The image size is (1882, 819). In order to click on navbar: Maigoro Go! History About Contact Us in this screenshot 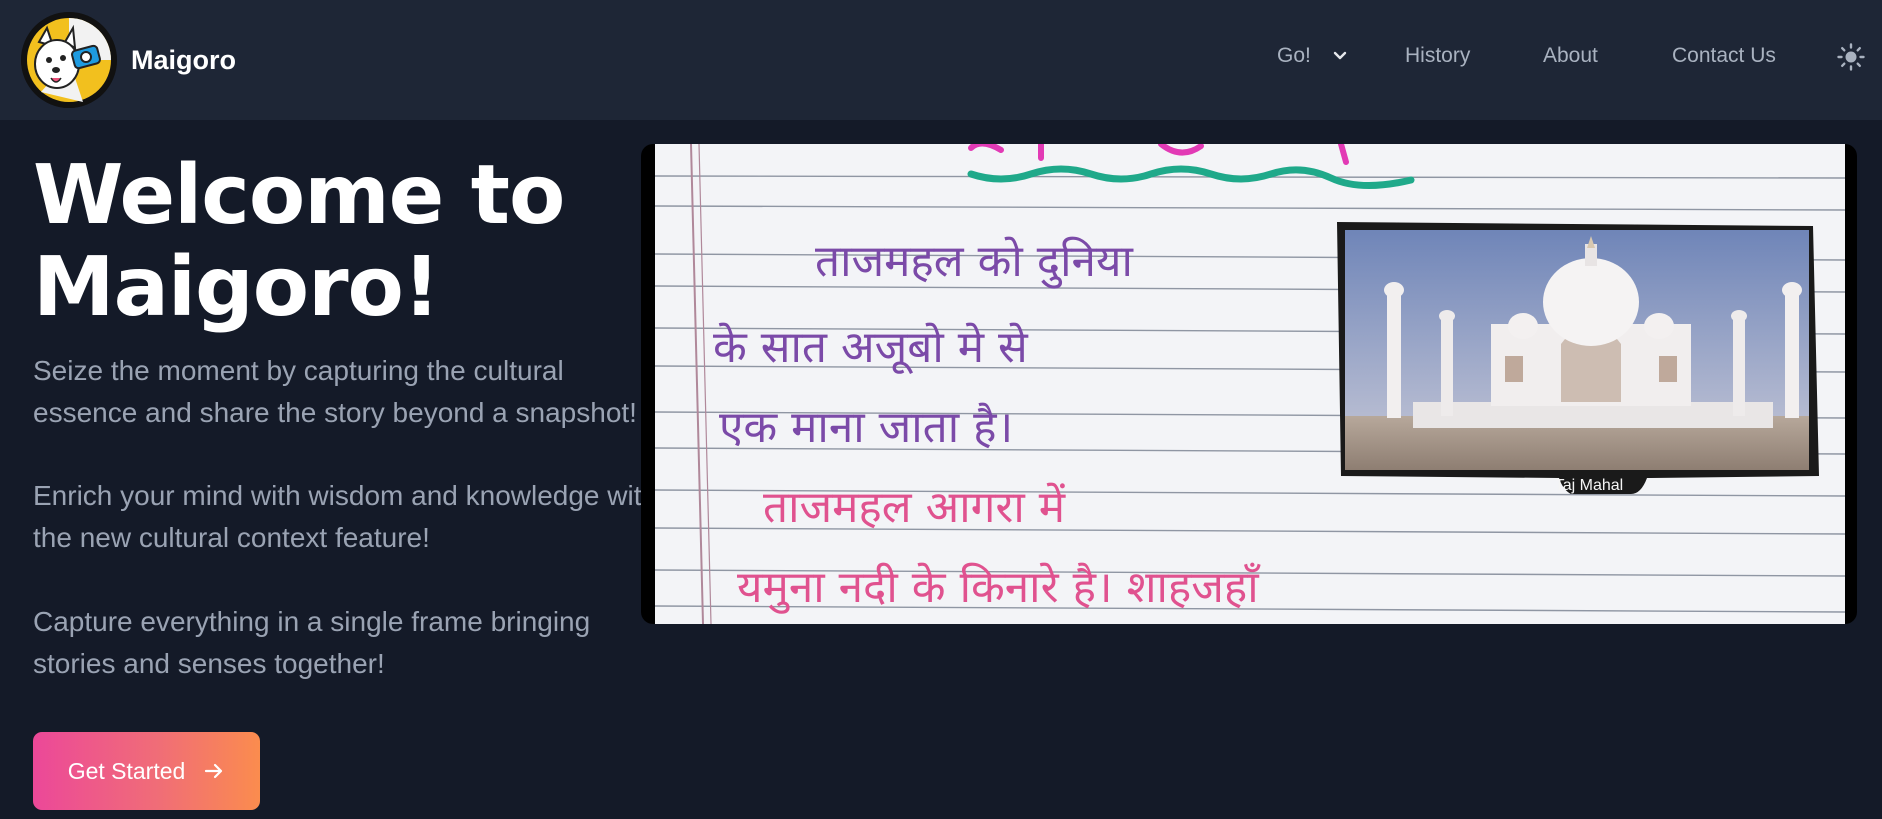, I will do `click(941, 60)`.